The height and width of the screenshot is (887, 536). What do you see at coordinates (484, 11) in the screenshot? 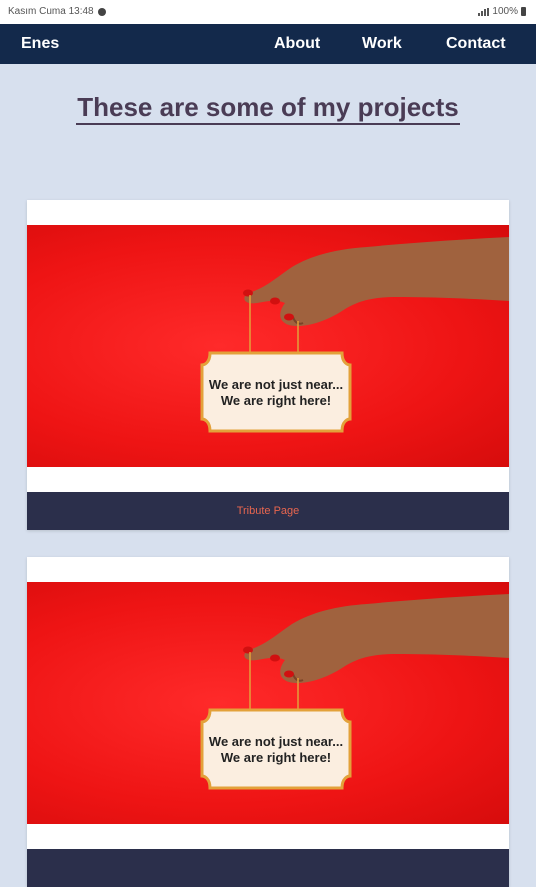
I see `signal-icon` at bounding box center [484, 11].